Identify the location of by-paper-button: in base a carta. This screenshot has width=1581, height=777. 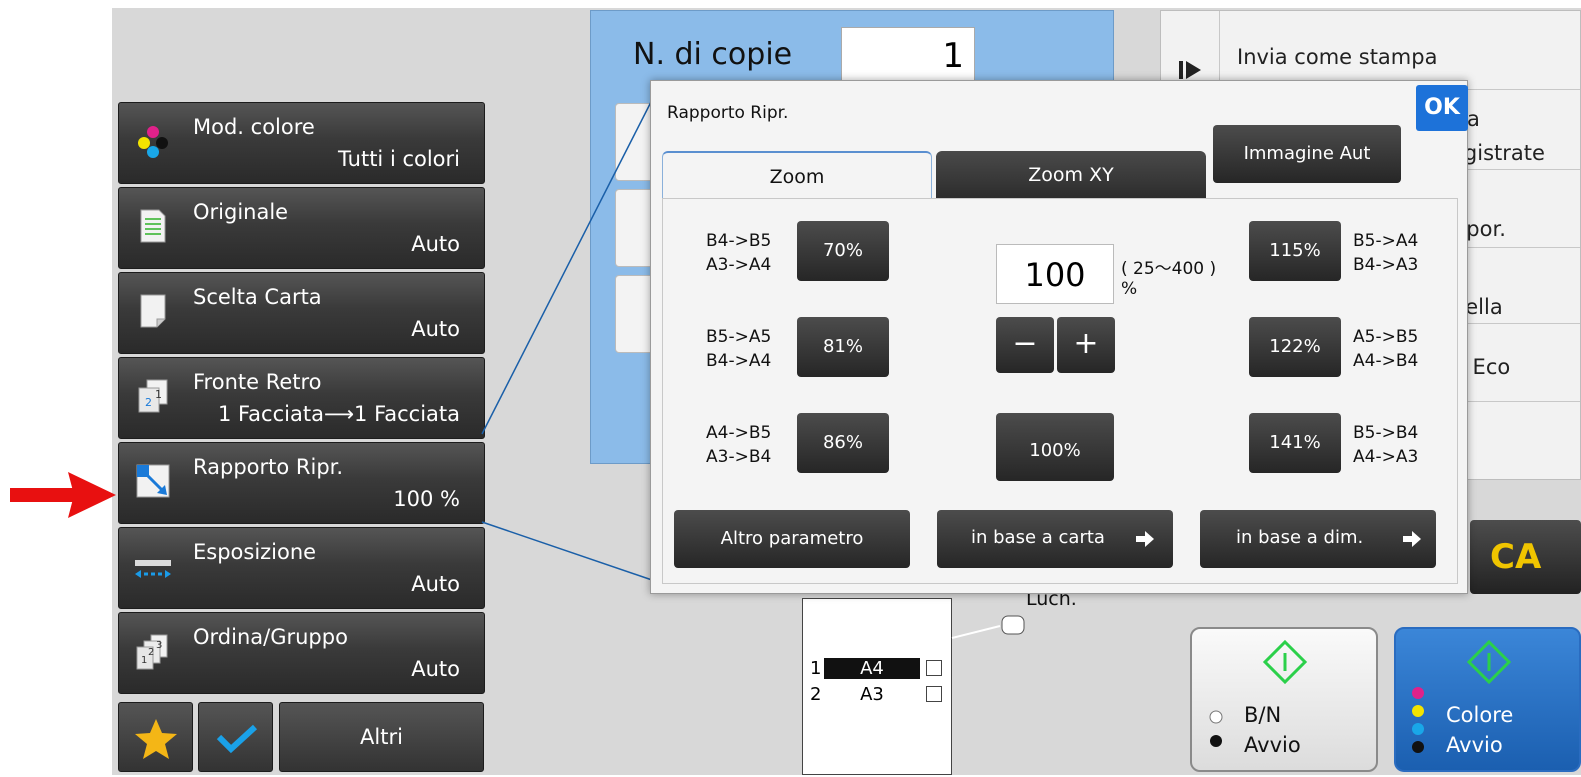
(1055, 539).